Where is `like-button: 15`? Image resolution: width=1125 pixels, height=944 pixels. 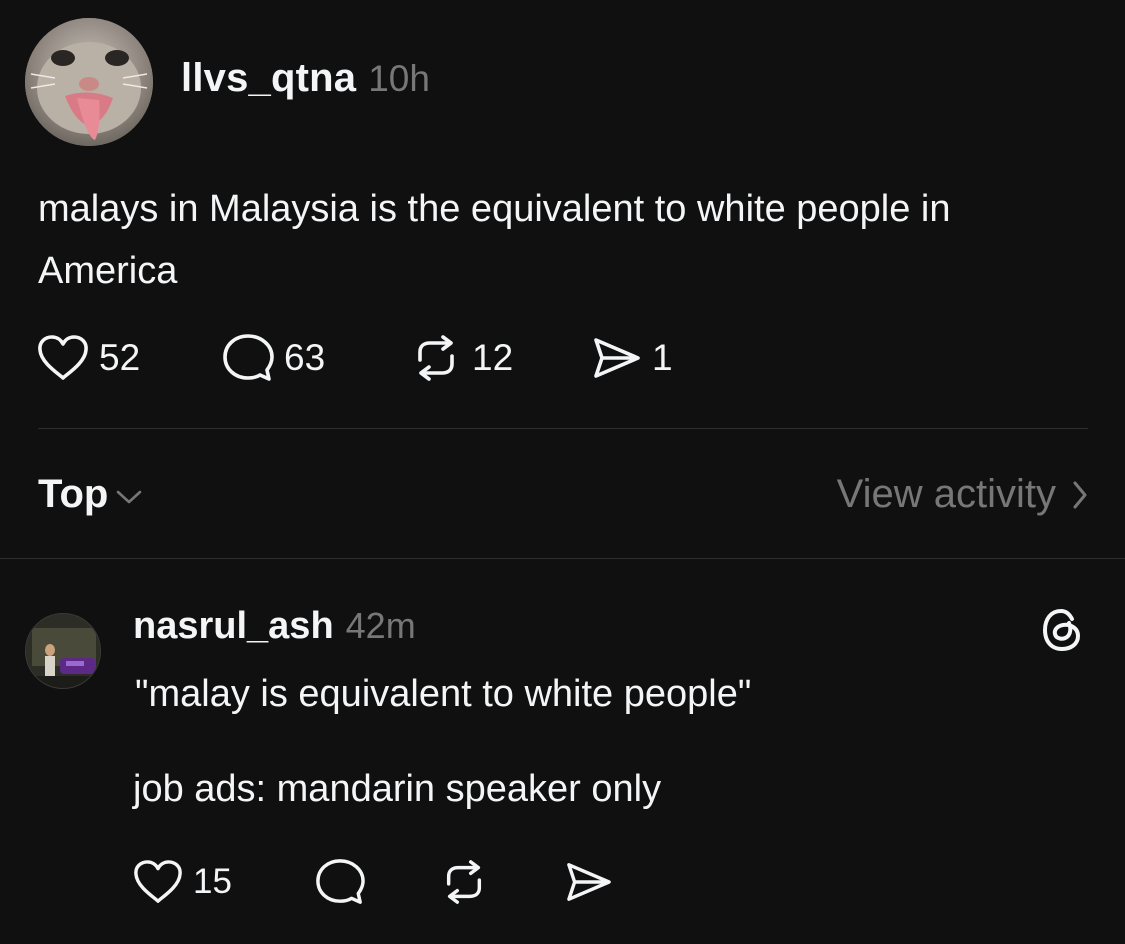
like-button: 15 is located at coordinates (182, 882).